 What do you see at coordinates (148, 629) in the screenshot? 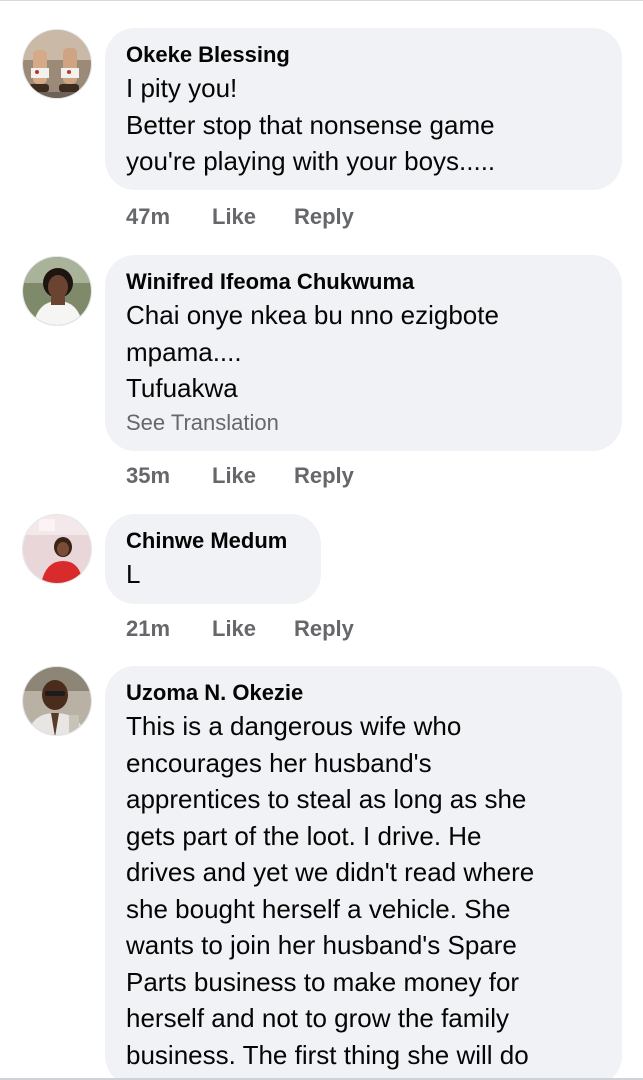
I see `comment-timestamp: 21m` at bounding box center [148, 629].